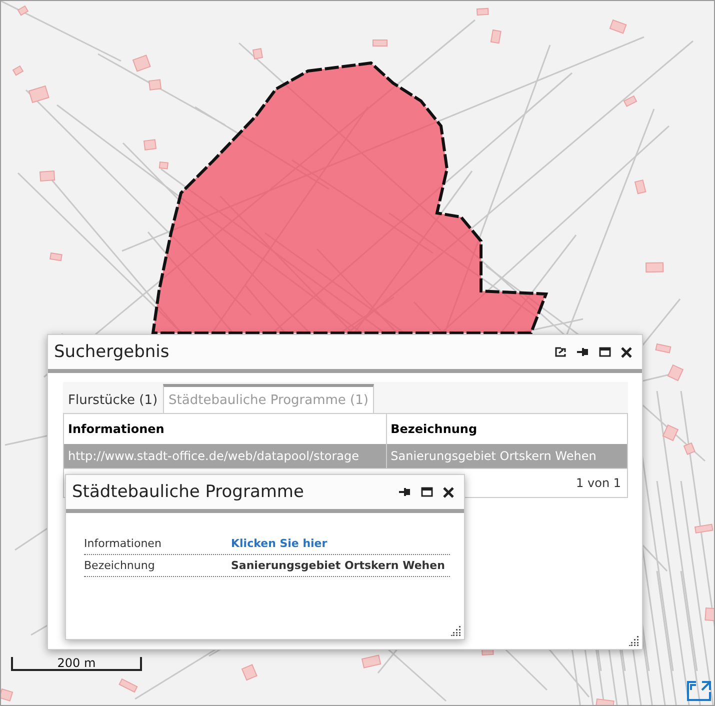 The image size is (715, 706). Describe the element at coordinates (598, 483) in the screenshot. I see `pager-text: 1 von 1` at that location.